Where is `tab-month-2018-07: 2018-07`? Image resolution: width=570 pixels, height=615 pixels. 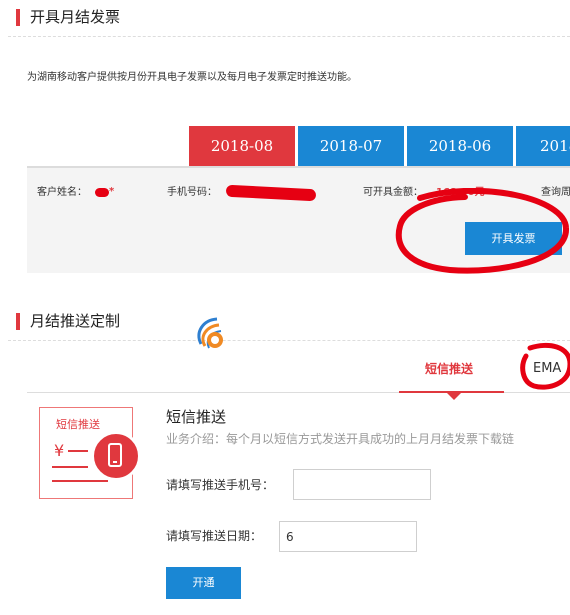 tab-month-2018-07: 2018-07 is located at coordinates (351, 146).